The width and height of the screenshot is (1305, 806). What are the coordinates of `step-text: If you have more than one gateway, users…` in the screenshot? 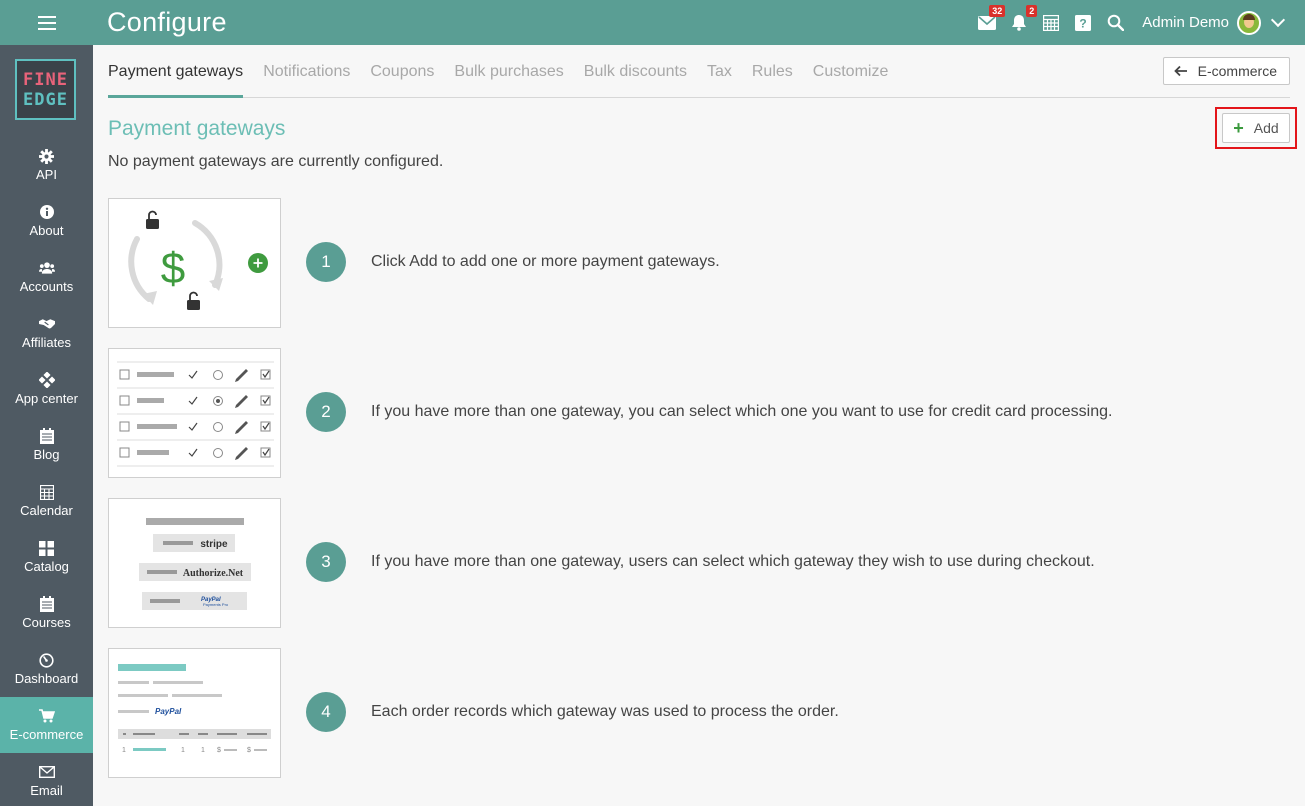 It's located at (733, 561).